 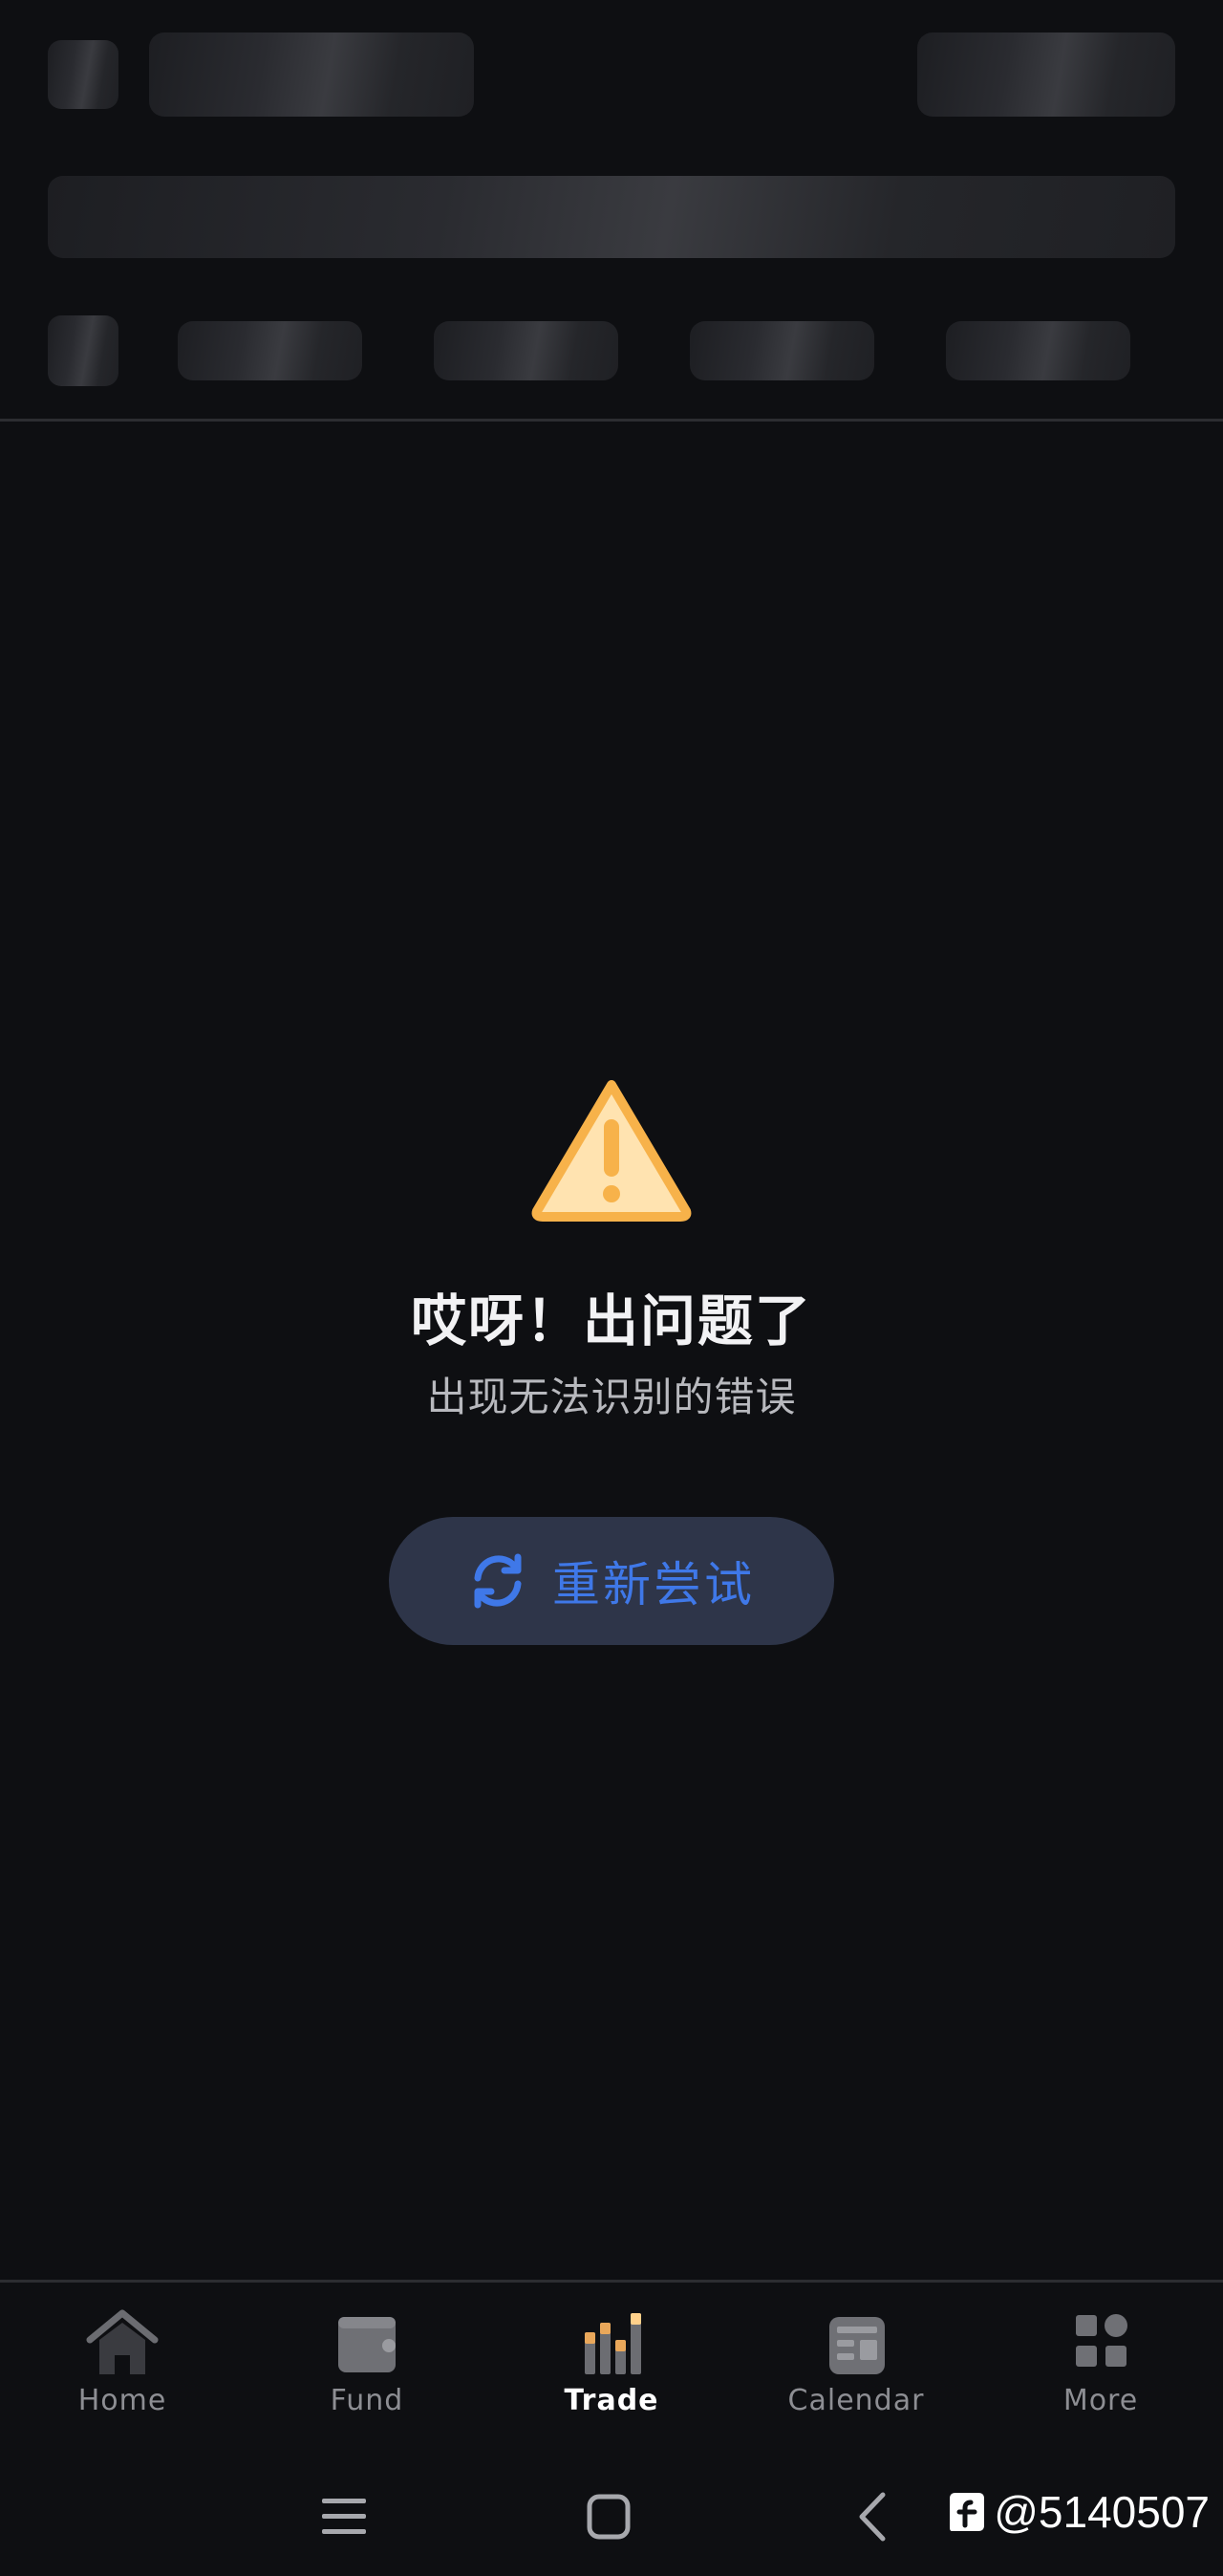 I want to click on error-subtitle: 出现无法识别的错误, so click(x=611, y=1397).